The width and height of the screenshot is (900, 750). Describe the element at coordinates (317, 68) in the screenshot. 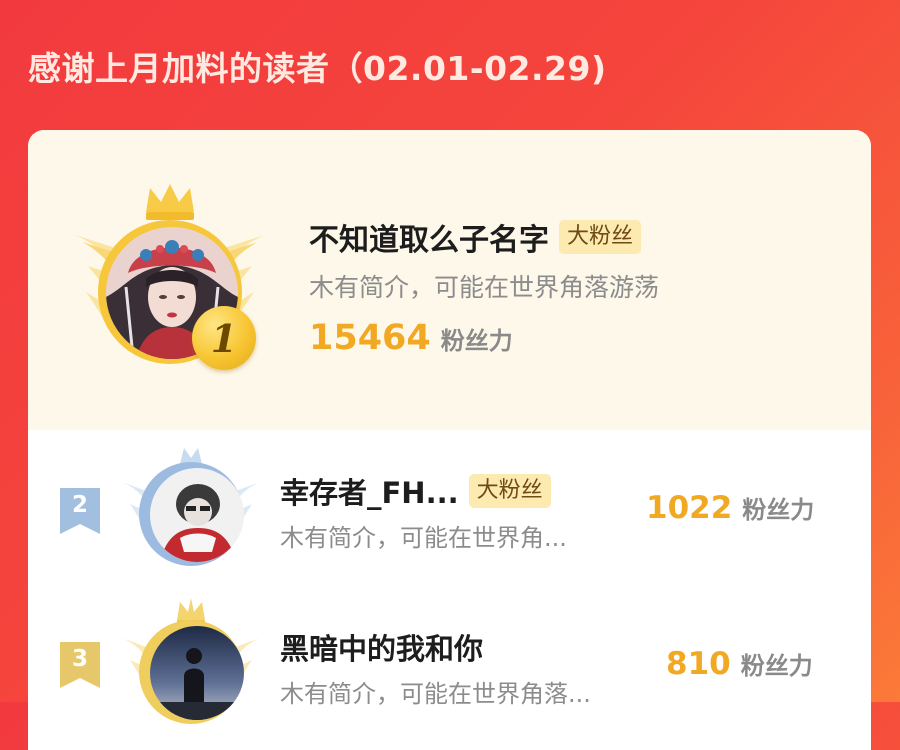

I see `page-title: 感谢上月加料的读者（02.01-02.29)` at that location.